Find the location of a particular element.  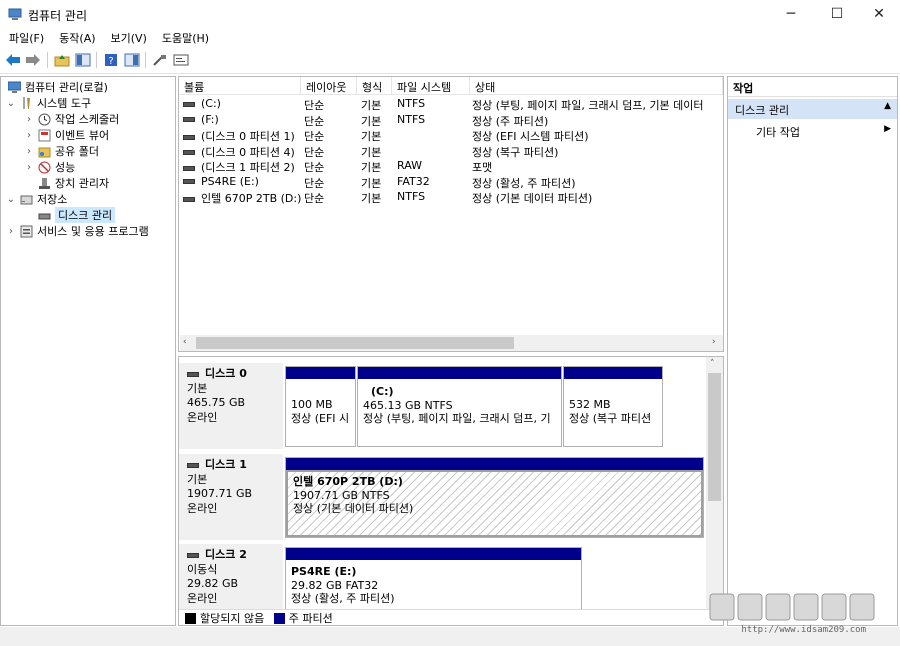

tree-label: 성능 is located at coordinates (65, 167).